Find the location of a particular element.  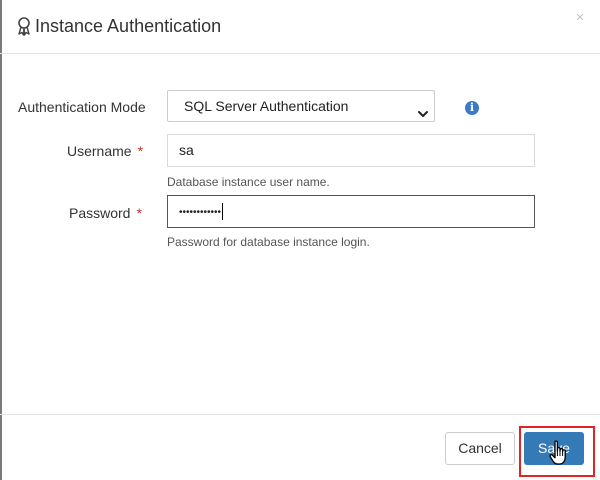

username-label-text: Username is located at coordinates (99, 151).